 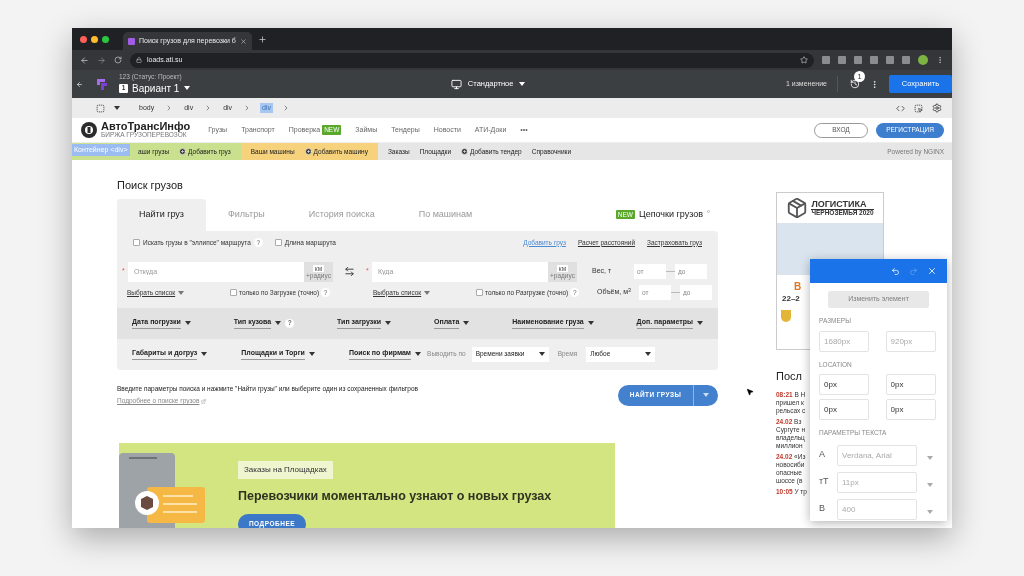 I want to click on dimension-field: 920px, so click(x=910, y=341).